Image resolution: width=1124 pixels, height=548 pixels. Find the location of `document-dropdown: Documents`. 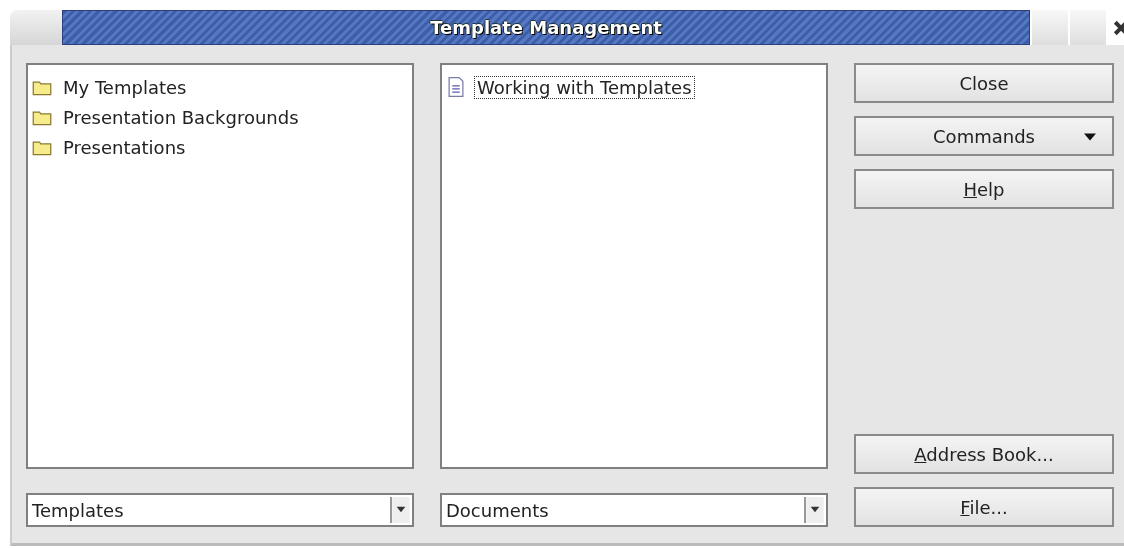

document-dropdown: Documents is located at coordinates (634, 510).